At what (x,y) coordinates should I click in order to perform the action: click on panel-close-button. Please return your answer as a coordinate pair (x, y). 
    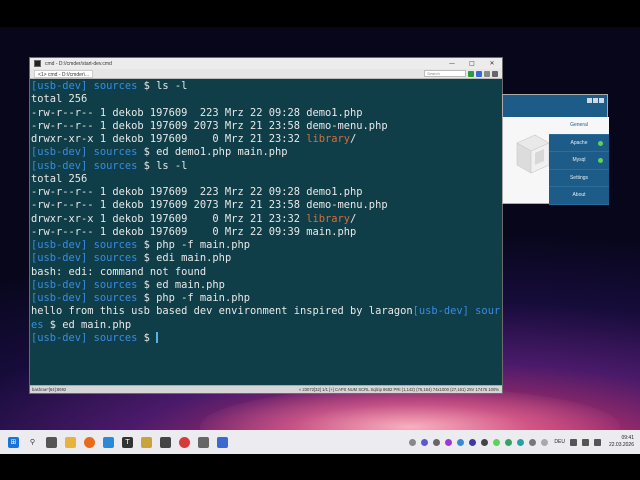
    Looking at the image, I should click on (601, 100).